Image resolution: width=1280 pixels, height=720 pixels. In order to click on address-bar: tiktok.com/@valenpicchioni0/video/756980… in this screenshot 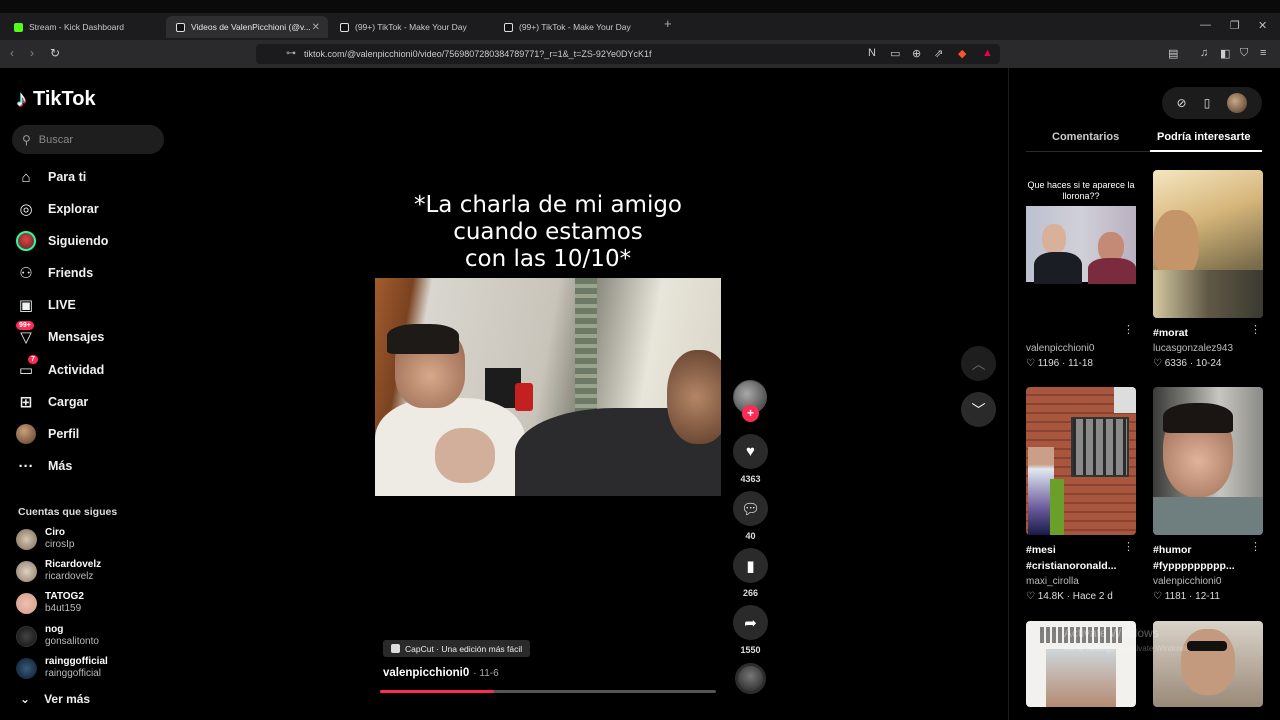, I will do `click(628, 54)`.